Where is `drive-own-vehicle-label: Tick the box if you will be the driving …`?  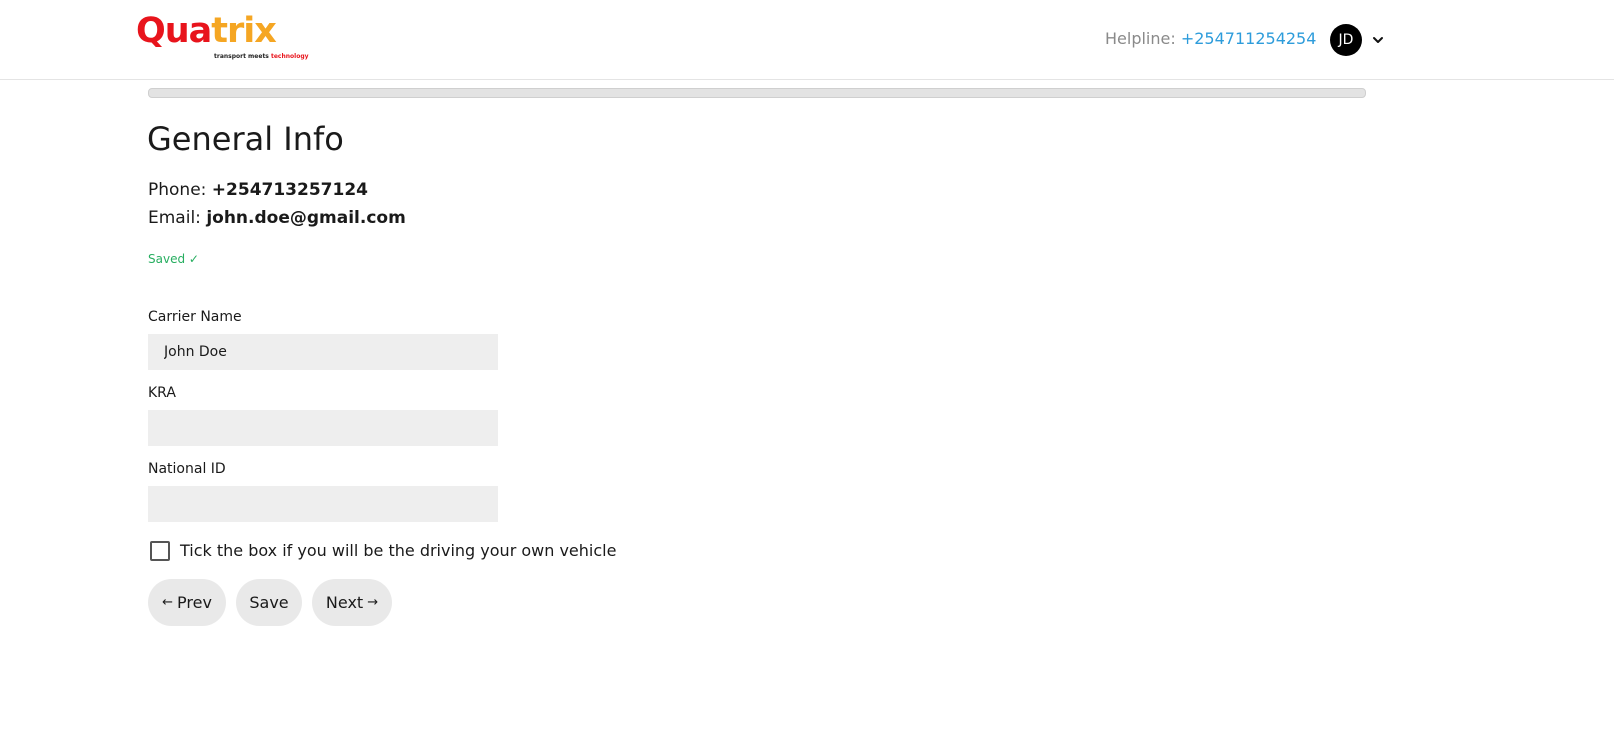 drive-own-vehicle-label: Tick the box if you will be the driving … is located at coordinates (398, 550).